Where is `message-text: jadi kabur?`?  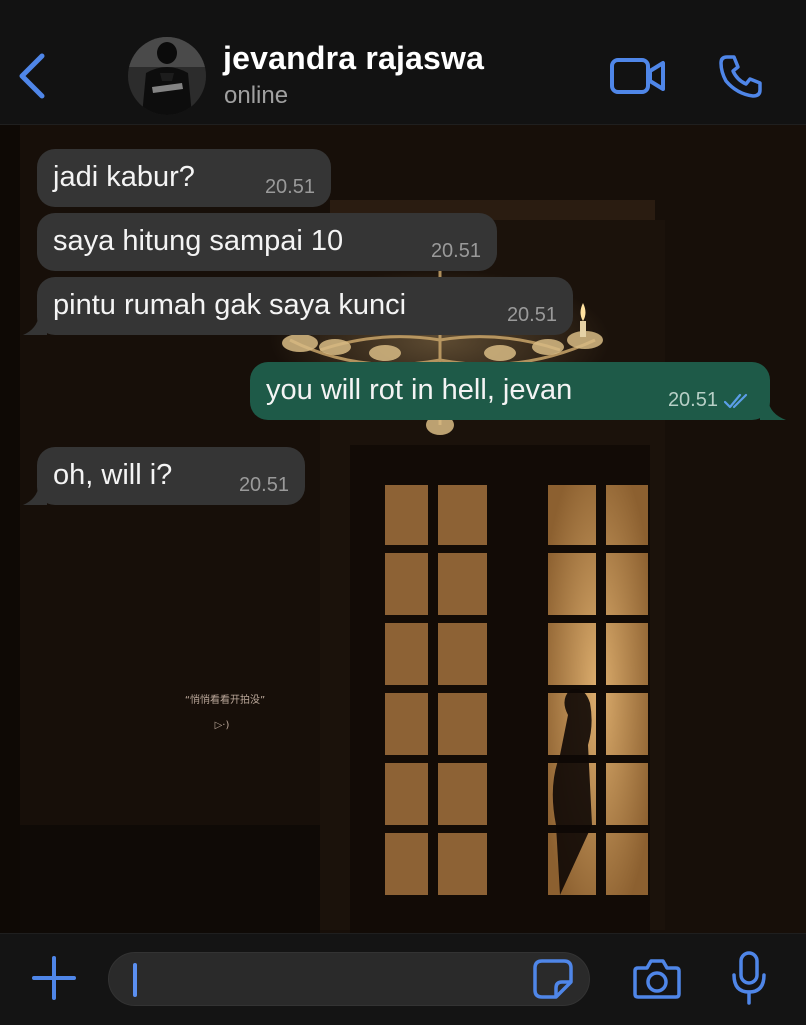
message-text: jadi kabur? is located at coordinates (124, 177).